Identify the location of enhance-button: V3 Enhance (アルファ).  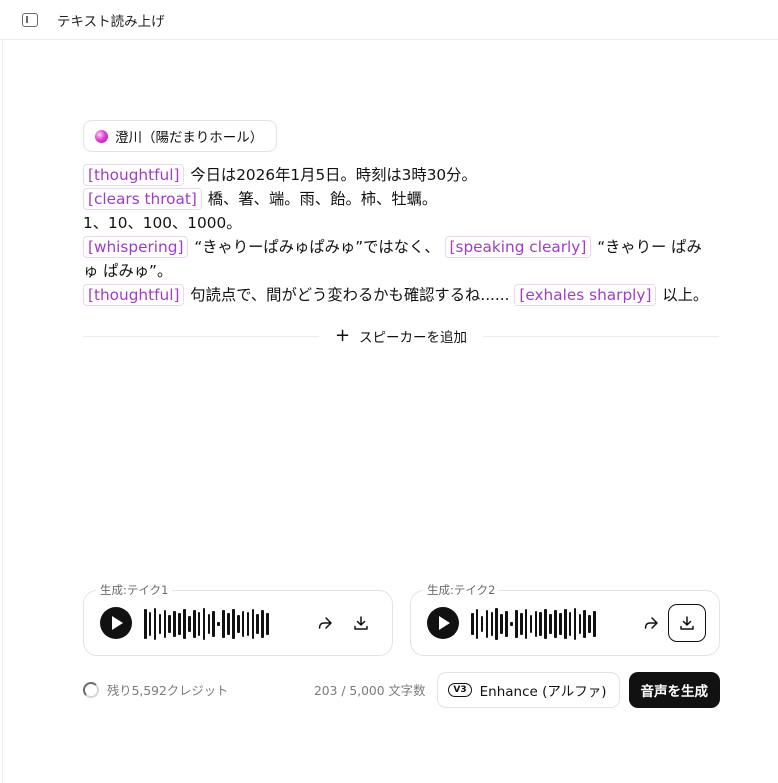
(528, 690).